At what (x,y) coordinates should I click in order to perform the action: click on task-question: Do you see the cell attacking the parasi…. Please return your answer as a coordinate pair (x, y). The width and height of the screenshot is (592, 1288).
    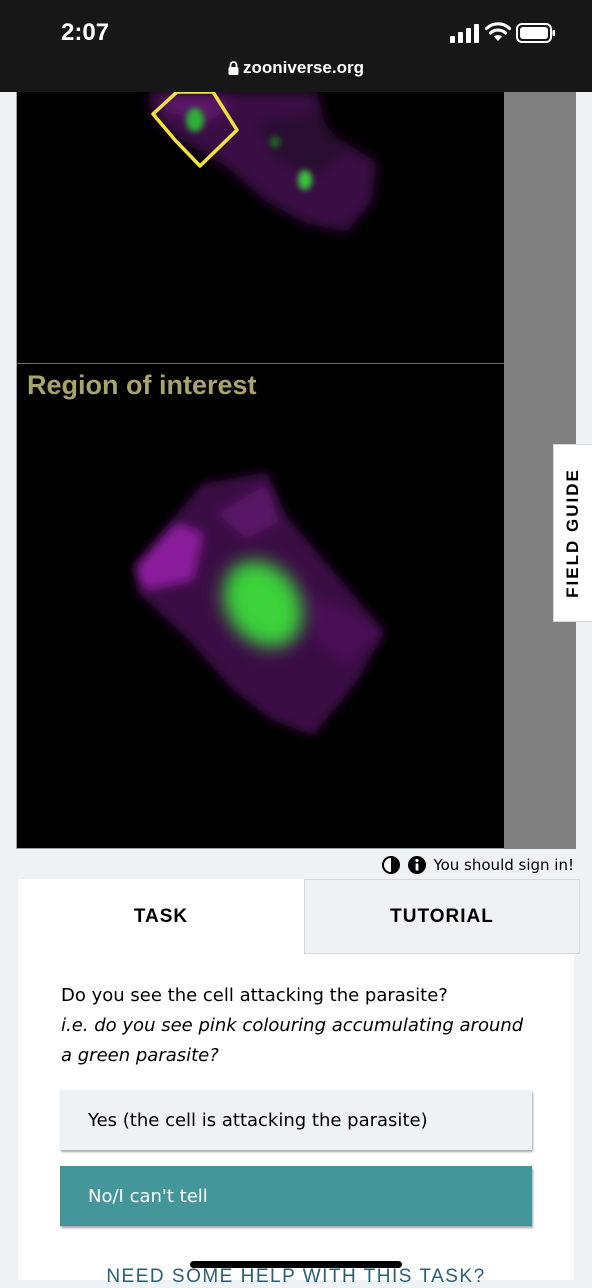
    Looking at the image, I should click on (296, 1026).